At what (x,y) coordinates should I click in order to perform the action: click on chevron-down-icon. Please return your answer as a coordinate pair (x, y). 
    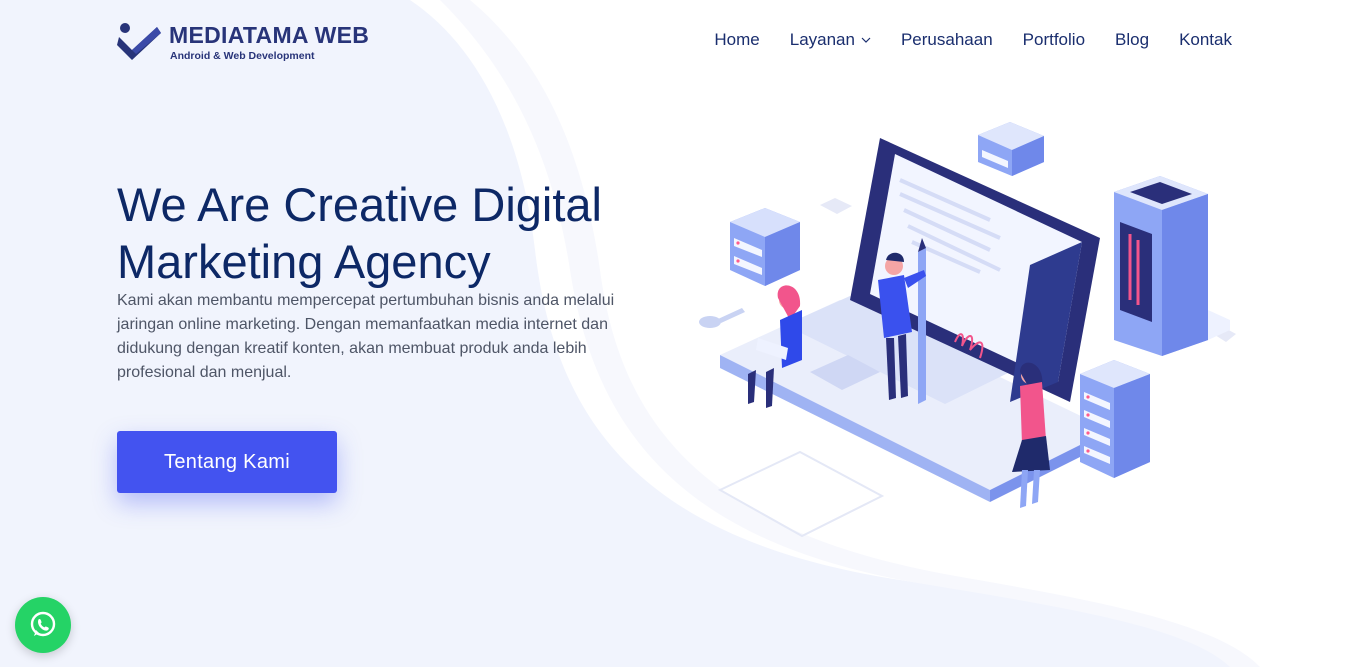
    Looking at the image, I should click on (866, 40).